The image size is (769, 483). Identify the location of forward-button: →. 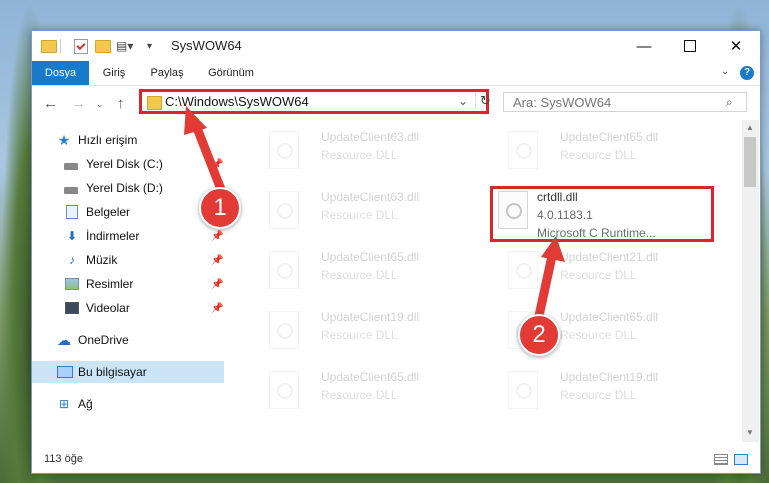
(78, 103).